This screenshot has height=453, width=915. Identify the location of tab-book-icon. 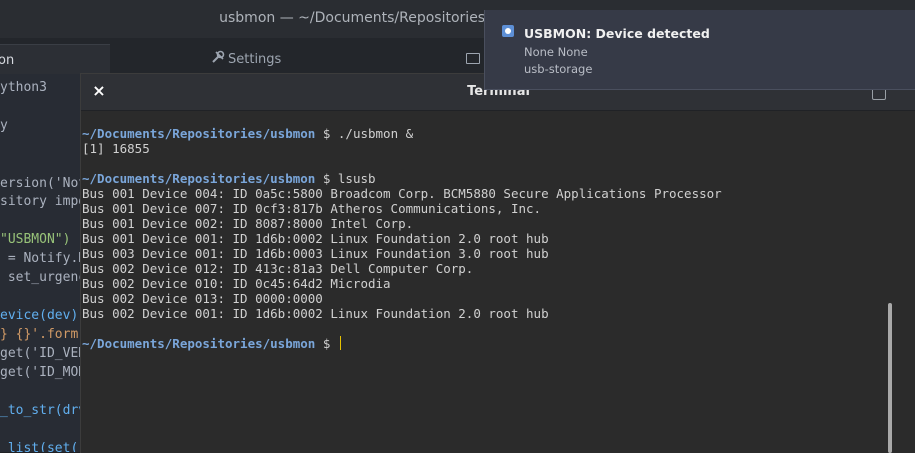
(473, 58).